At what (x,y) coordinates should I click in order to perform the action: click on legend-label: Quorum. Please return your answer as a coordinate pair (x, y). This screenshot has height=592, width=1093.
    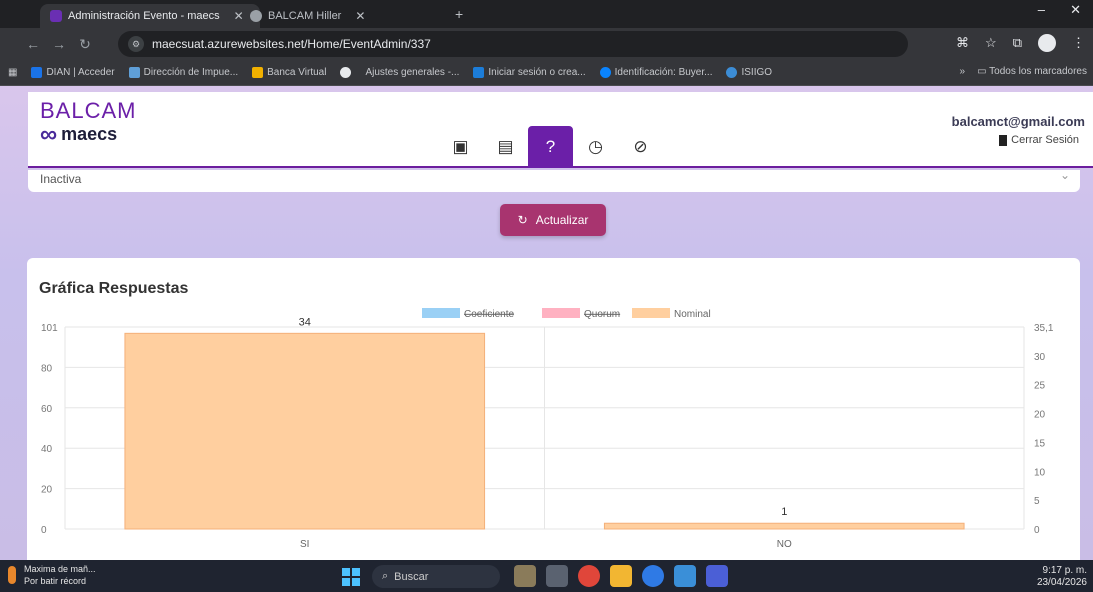
    Looking at the image, I should click on (602, 314).